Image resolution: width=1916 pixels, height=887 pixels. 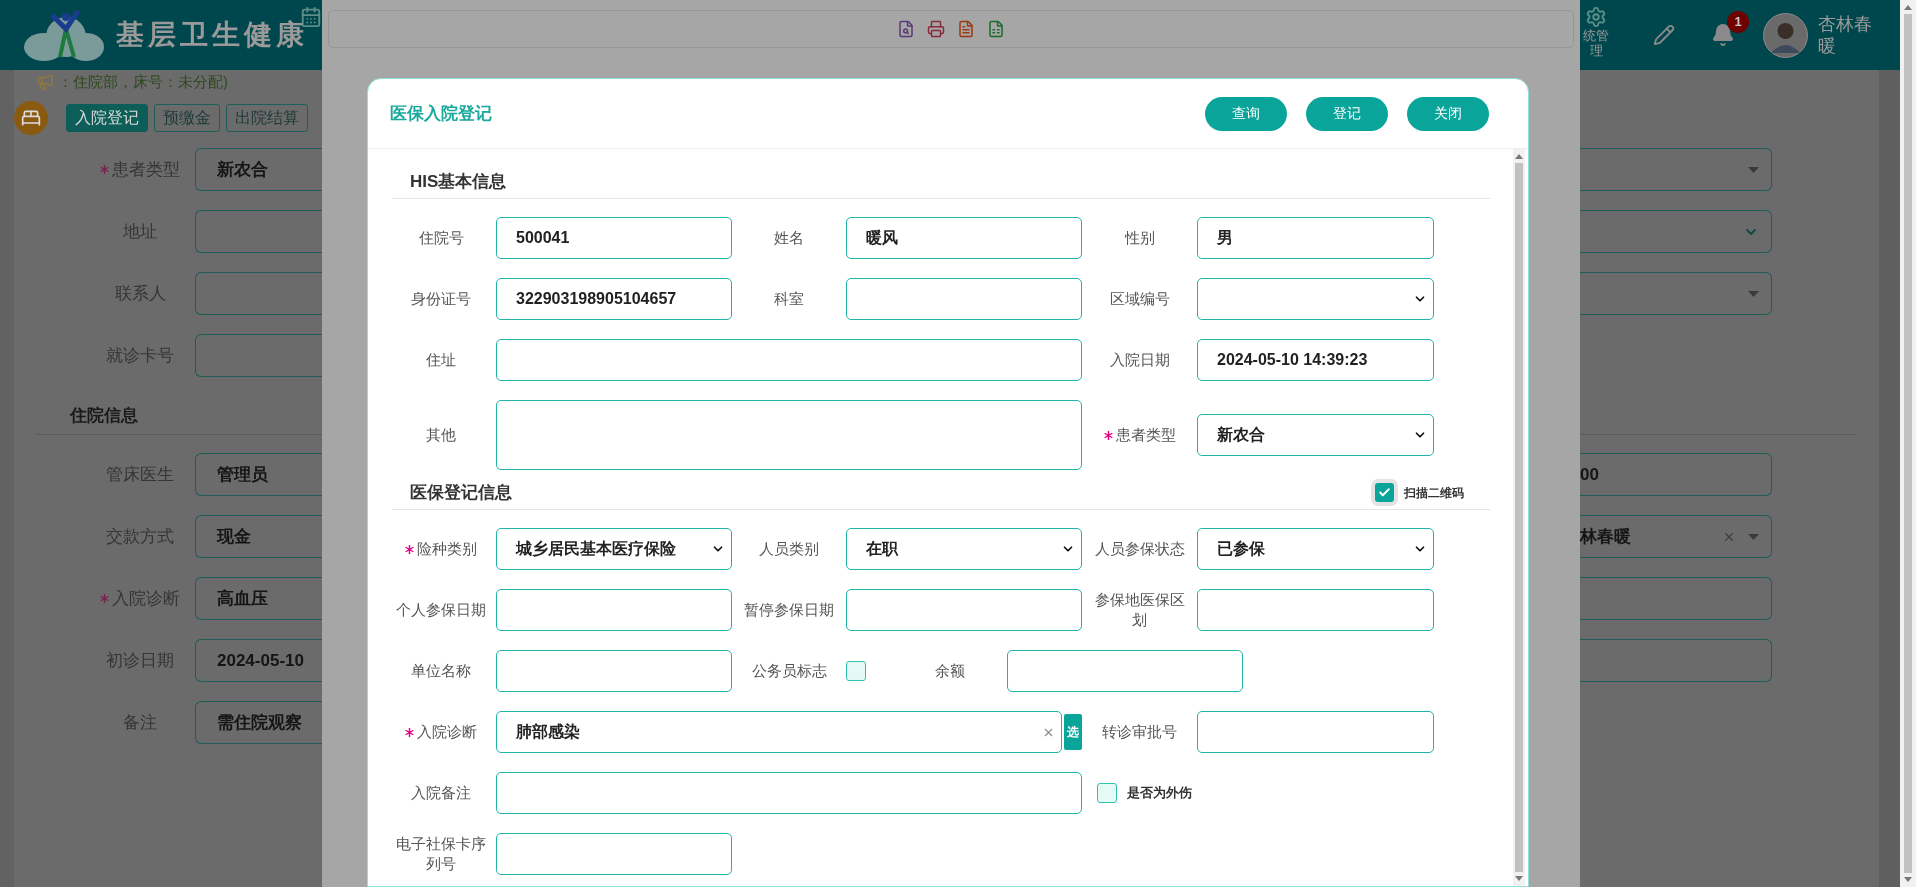 I want to click on field-label: 区域编号, so click(x=1139, y=299).